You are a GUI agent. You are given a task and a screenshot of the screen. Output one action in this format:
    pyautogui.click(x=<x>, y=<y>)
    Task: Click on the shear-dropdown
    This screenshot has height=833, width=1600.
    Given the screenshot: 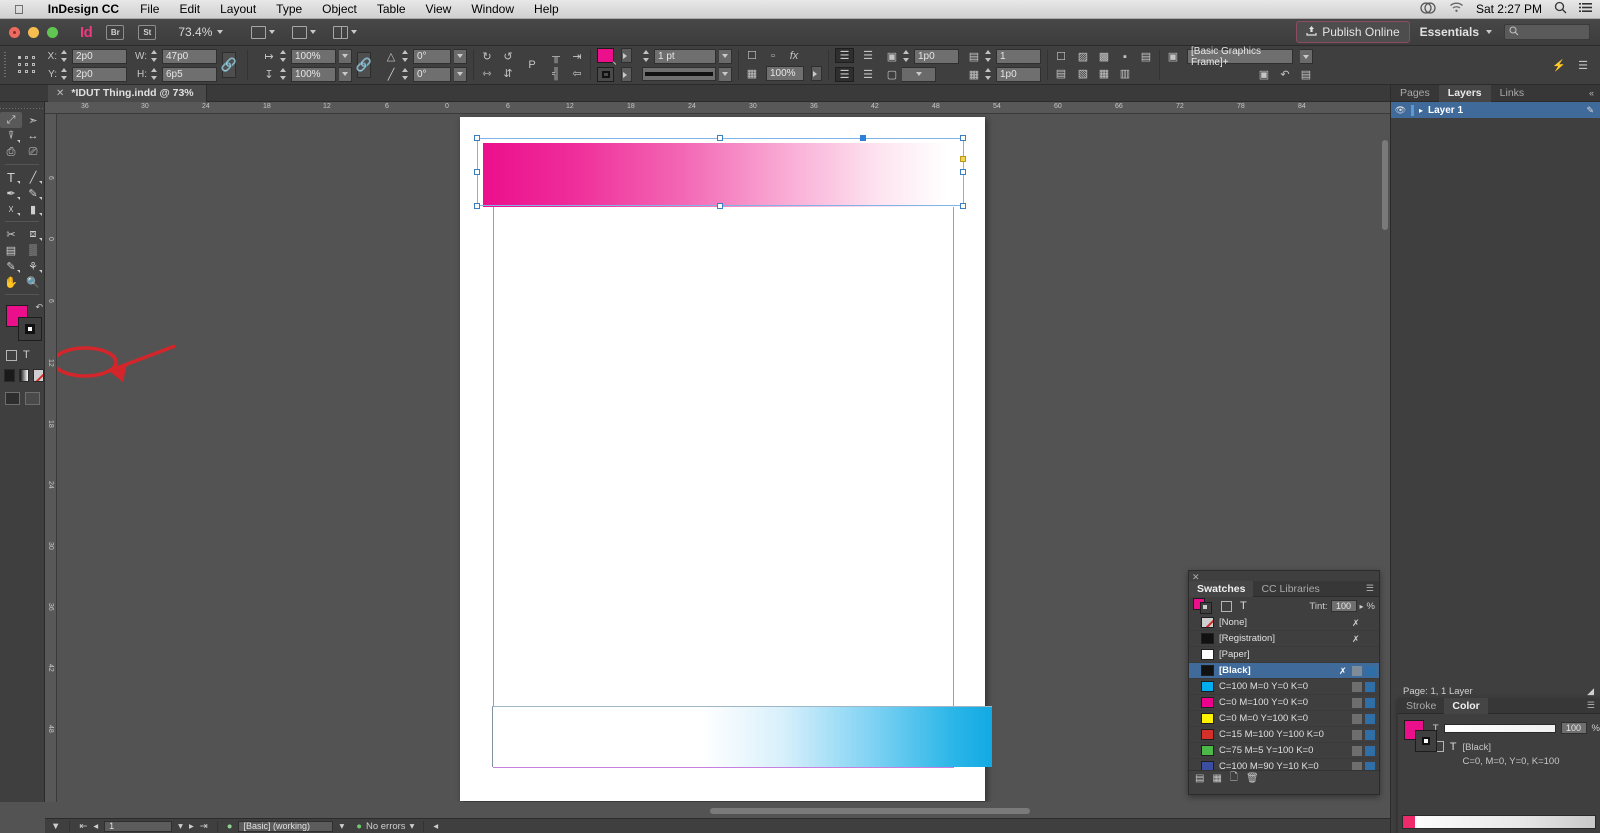 What is the action you would take?
    pyautogui.click(x=460, y=74)
    